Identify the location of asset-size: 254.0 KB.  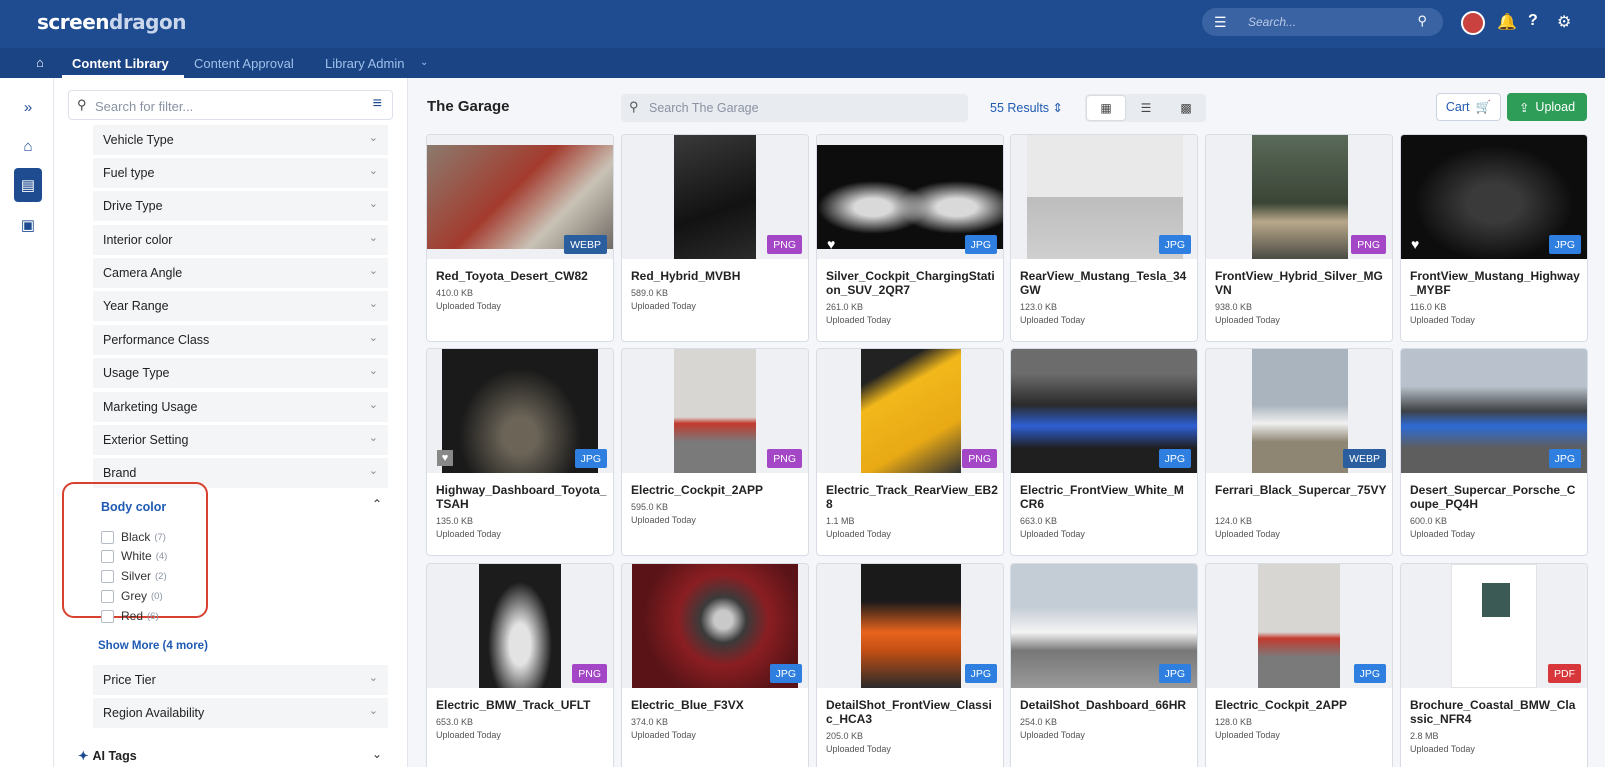
(1039, 722).